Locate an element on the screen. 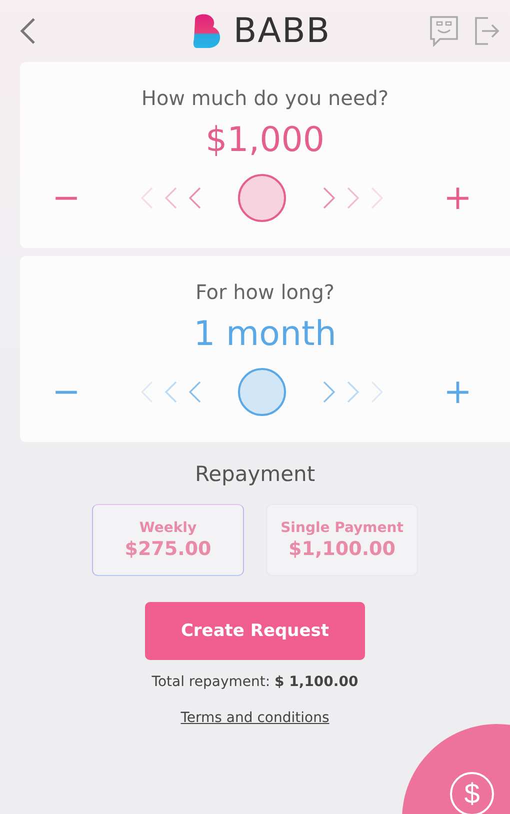 Image resolution: width=510 pixels, height=814 pixels. repayment-option: Weekly $275.00 is located at coordinates (168, 540).